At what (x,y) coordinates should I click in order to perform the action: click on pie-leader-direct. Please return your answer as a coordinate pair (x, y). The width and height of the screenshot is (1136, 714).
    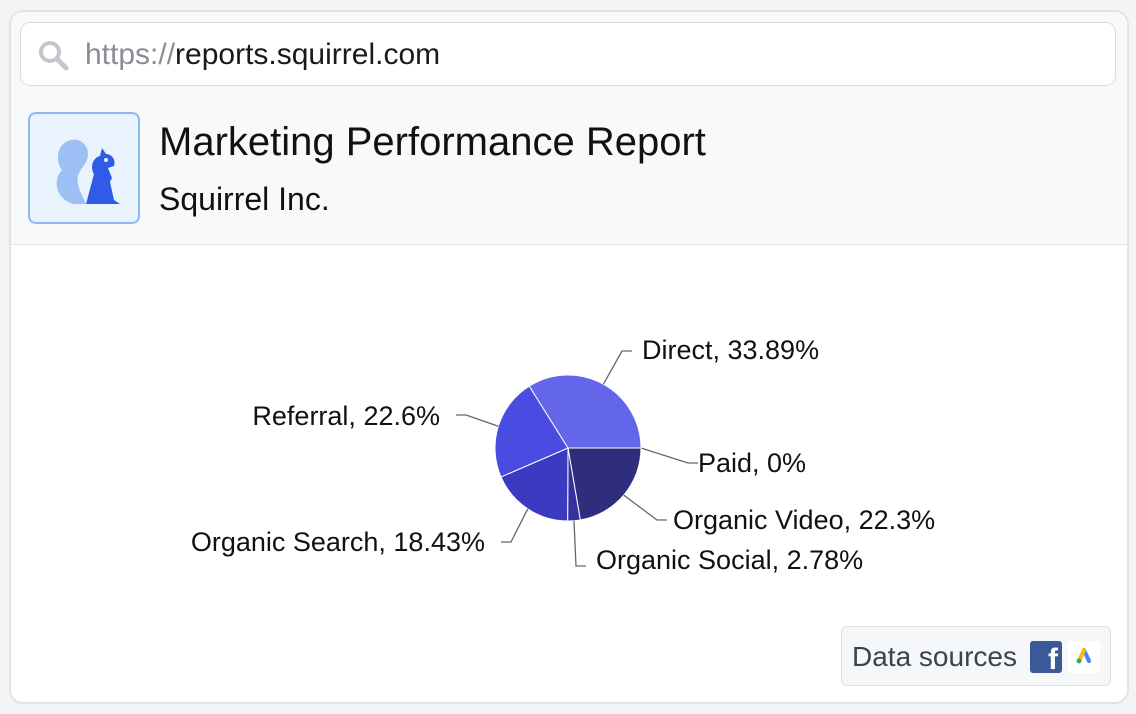
    Looking at the image, I should click on (617, 367).